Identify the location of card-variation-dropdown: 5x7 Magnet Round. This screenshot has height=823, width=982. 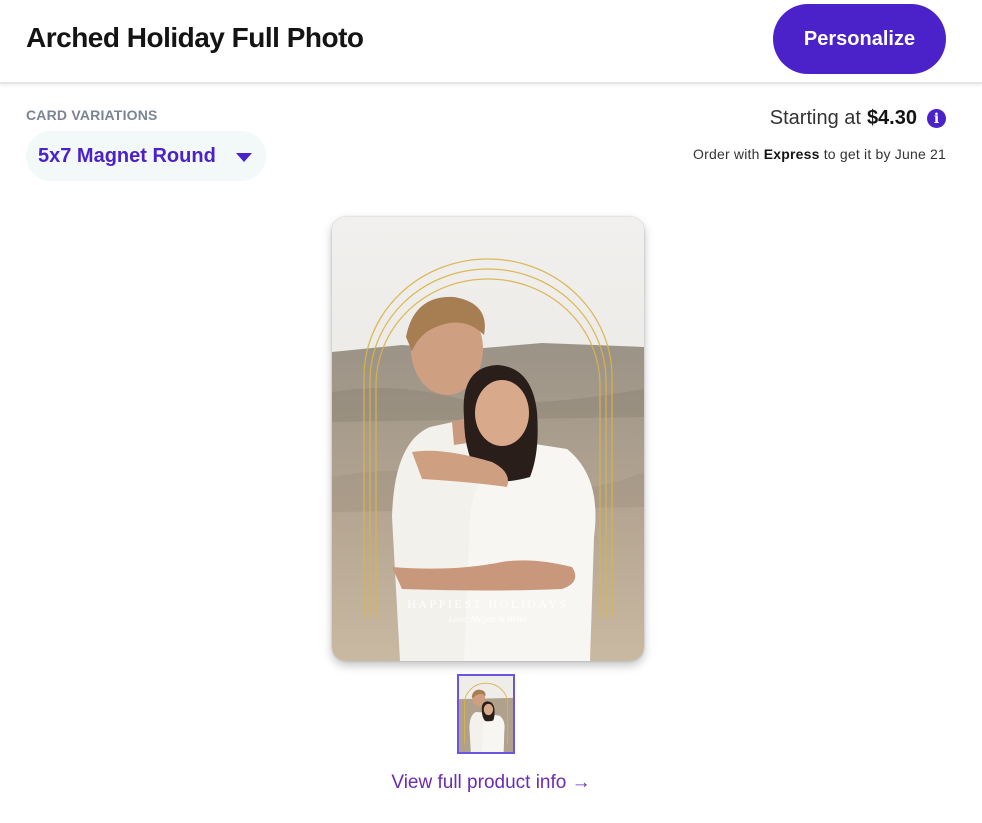
(146, 156).